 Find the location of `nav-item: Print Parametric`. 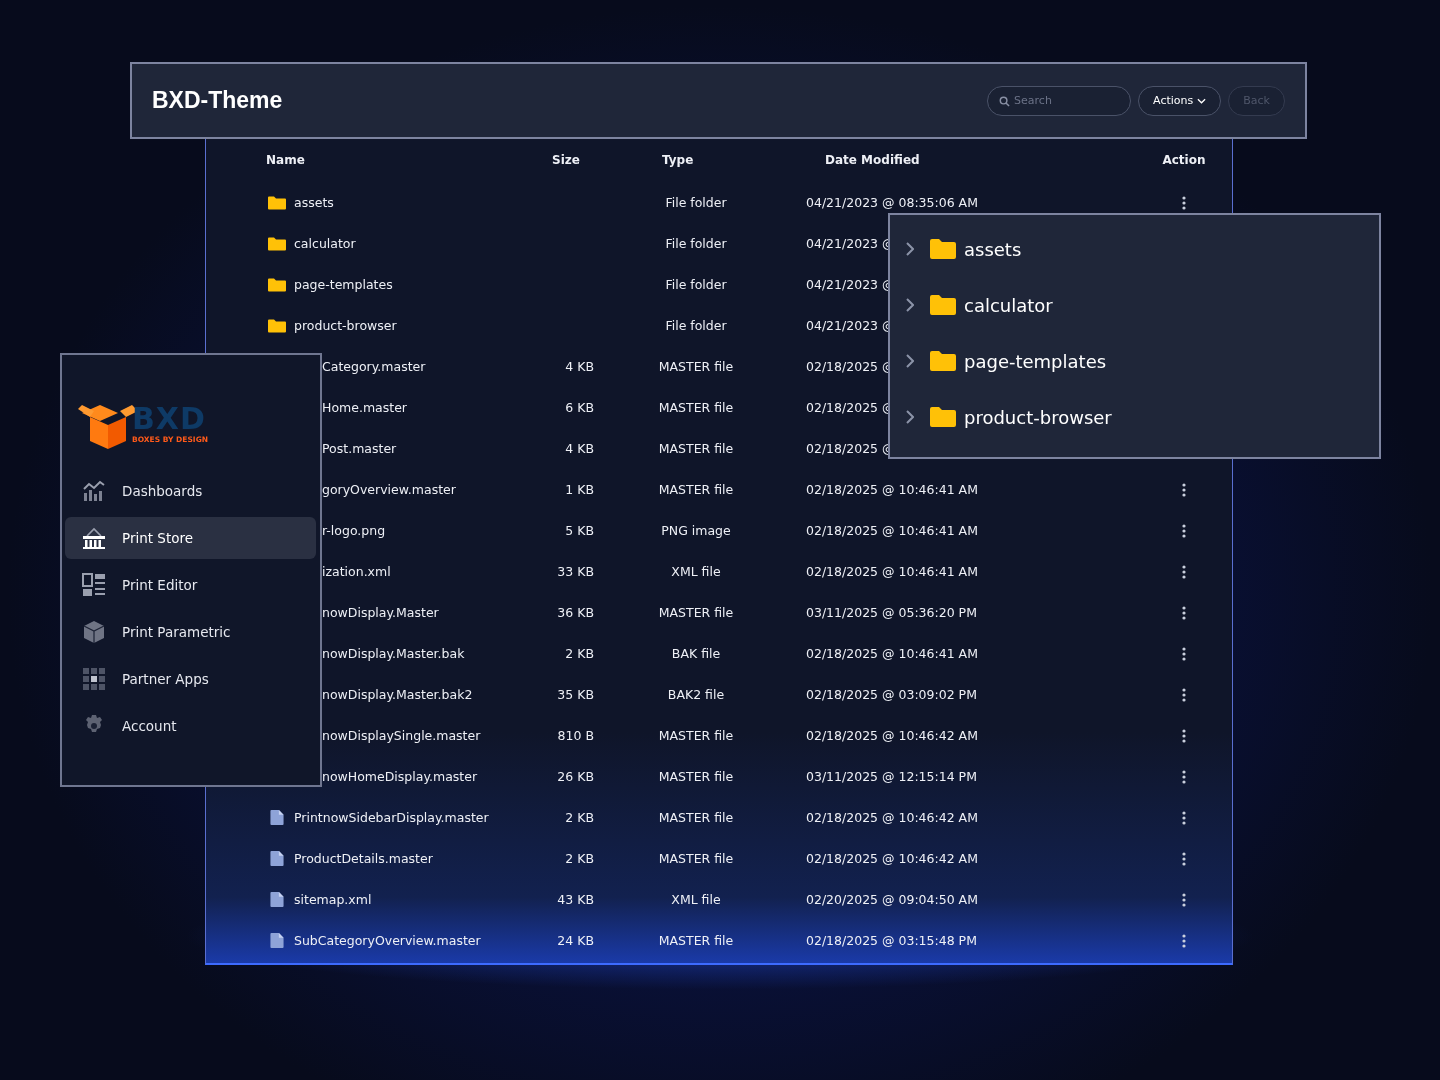

nav-item: Print Parametric is located at coordinates (190, 632).